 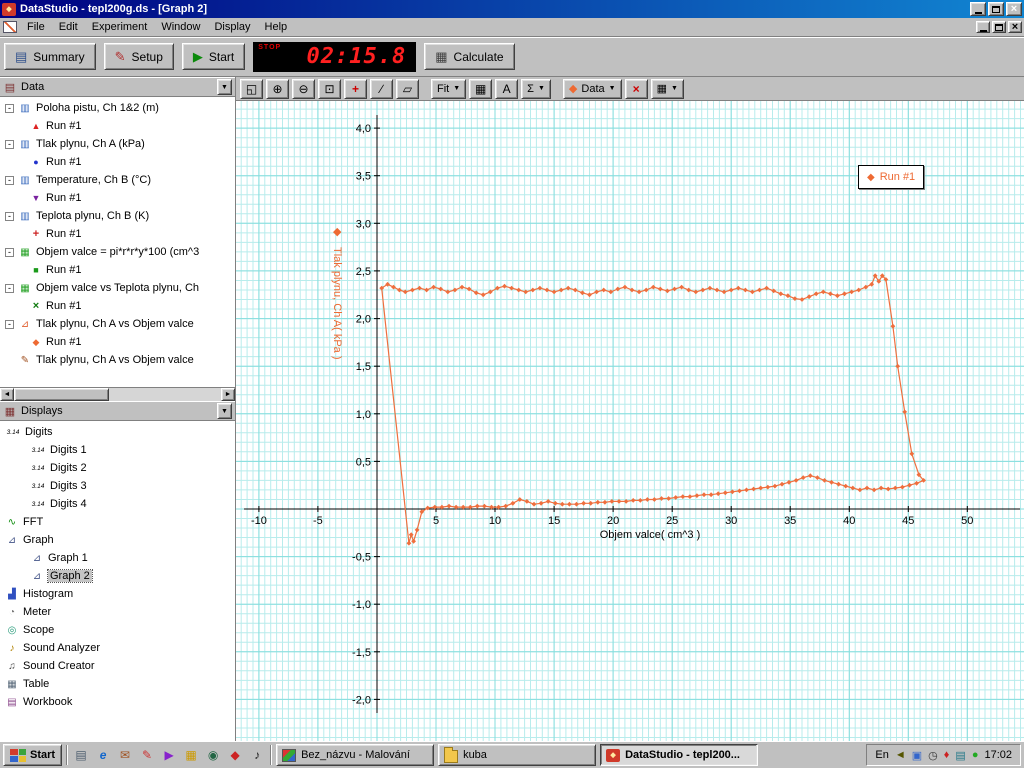 What do you see at coordinates (117, 666) in the screenshot?
I see `display-item: ♫ Sound Creator` at bounding box center [117, 666].